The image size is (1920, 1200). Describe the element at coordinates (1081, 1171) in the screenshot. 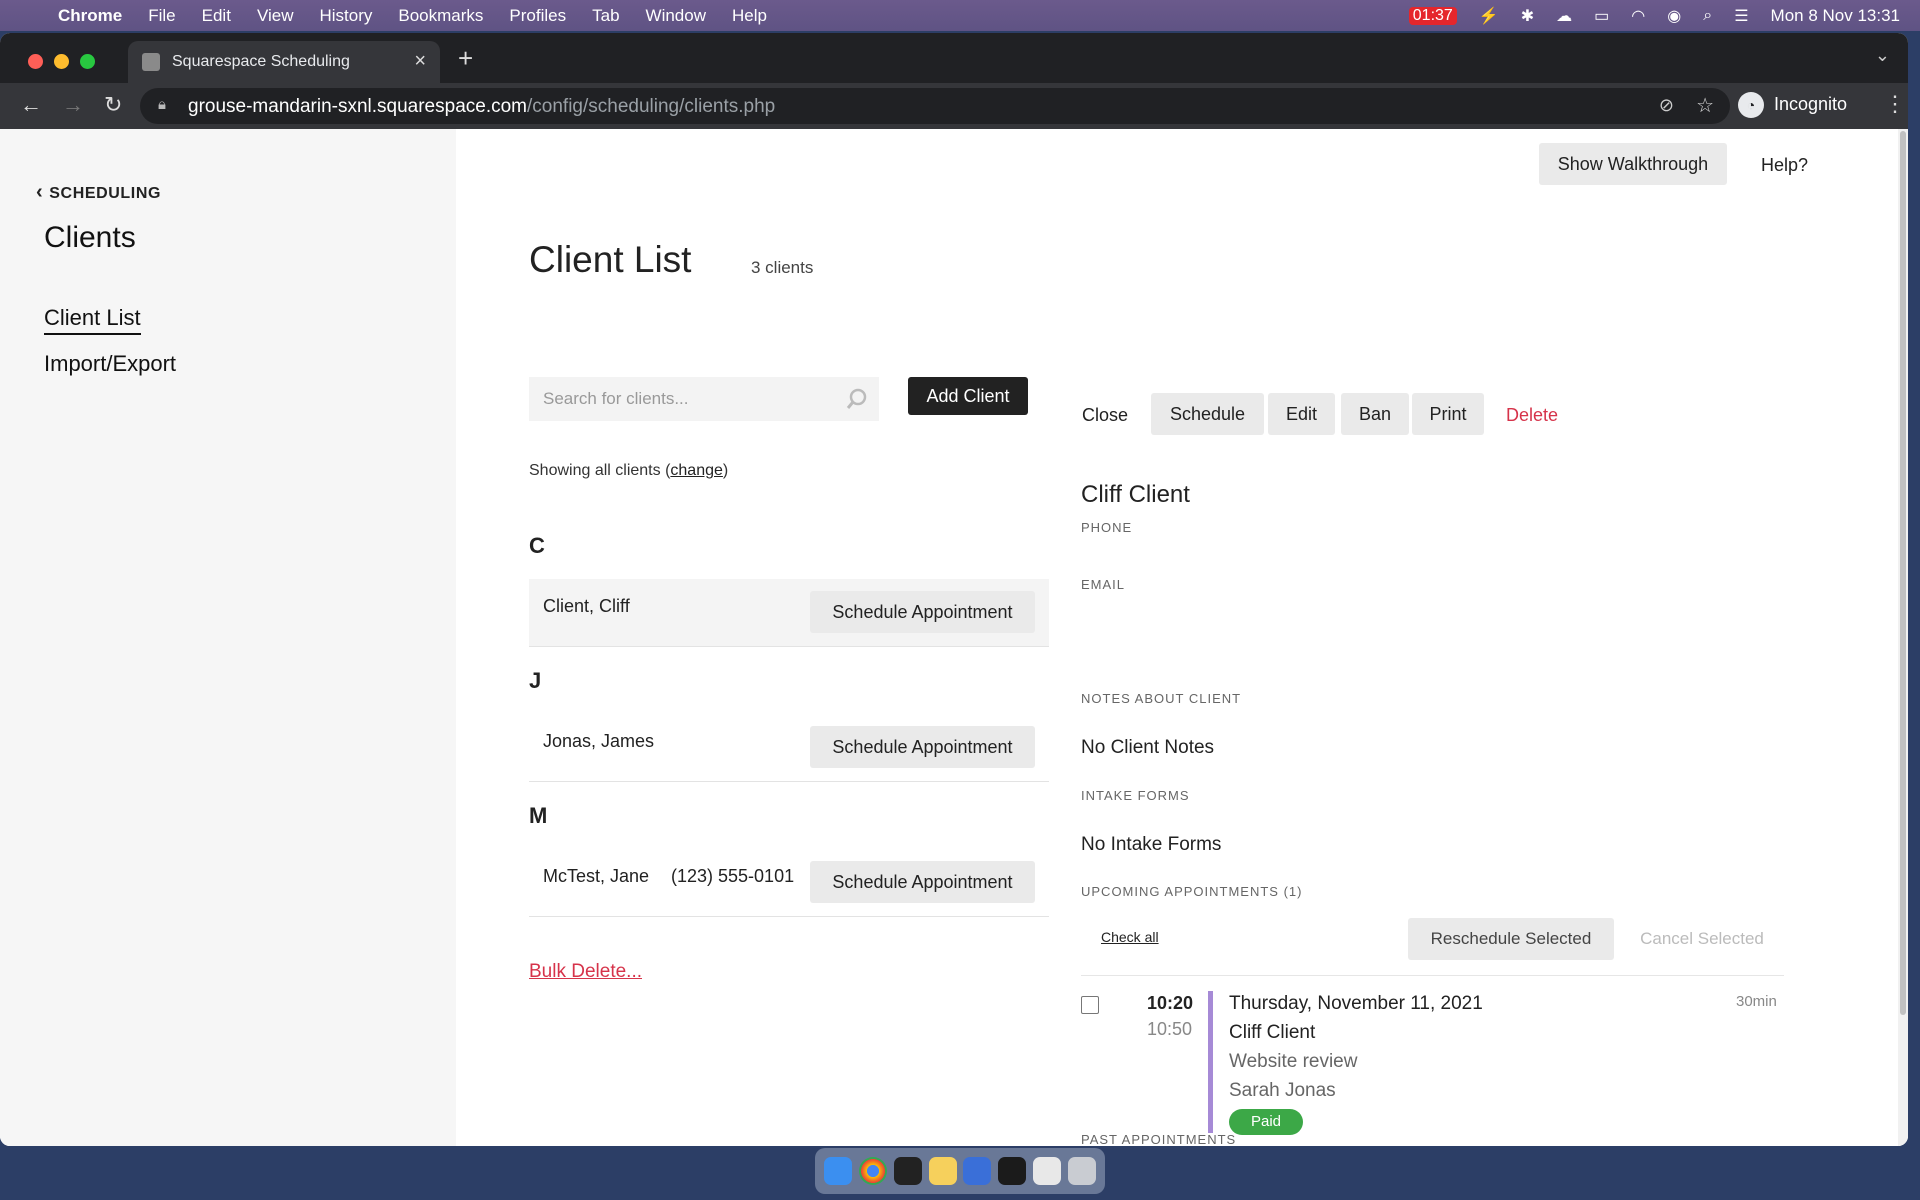

I see `trash-icon` at that location.